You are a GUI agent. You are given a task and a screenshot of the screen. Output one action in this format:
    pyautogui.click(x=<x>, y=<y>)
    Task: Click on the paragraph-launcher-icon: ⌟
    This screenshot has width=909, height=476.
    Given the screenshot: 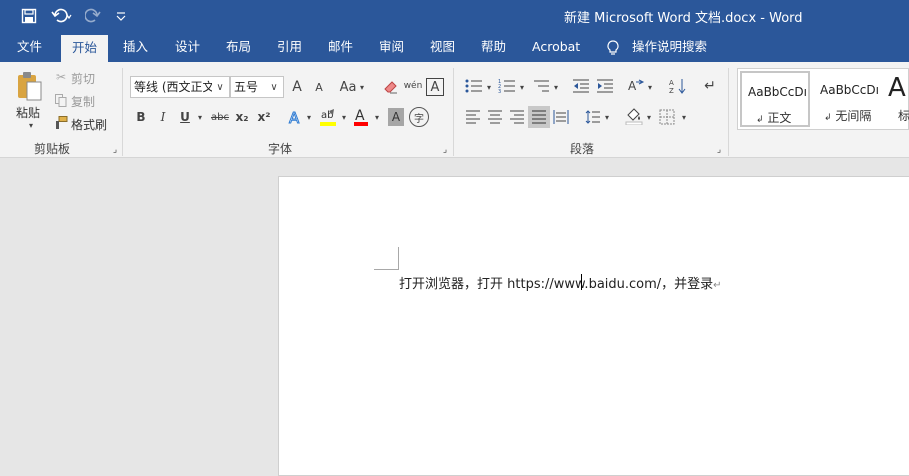 What is the action you would take?
    pyautogui.click(x=719, y=150)
    